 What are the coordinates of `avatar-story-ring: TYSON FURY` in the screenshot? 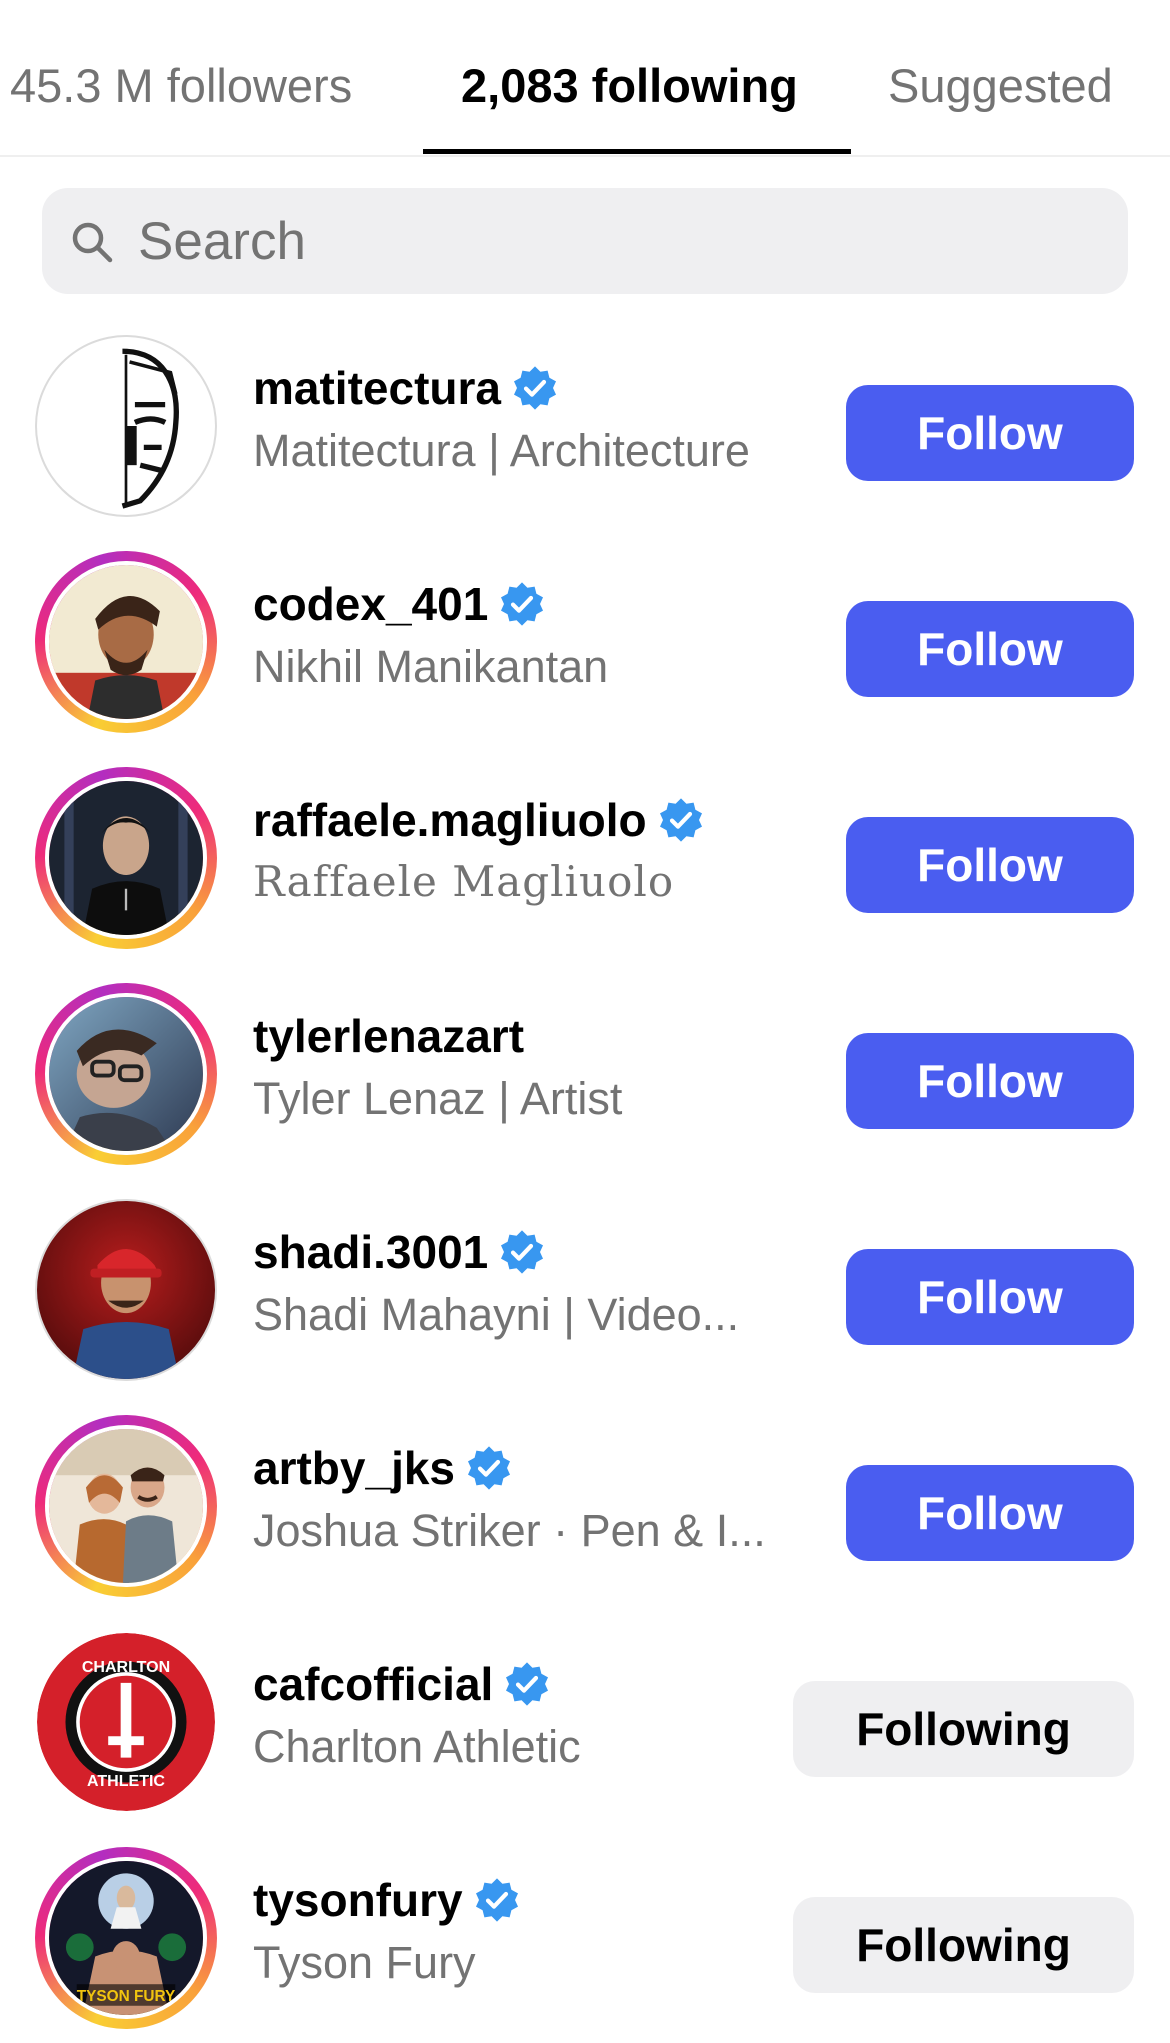 It's located at (126, 1938).